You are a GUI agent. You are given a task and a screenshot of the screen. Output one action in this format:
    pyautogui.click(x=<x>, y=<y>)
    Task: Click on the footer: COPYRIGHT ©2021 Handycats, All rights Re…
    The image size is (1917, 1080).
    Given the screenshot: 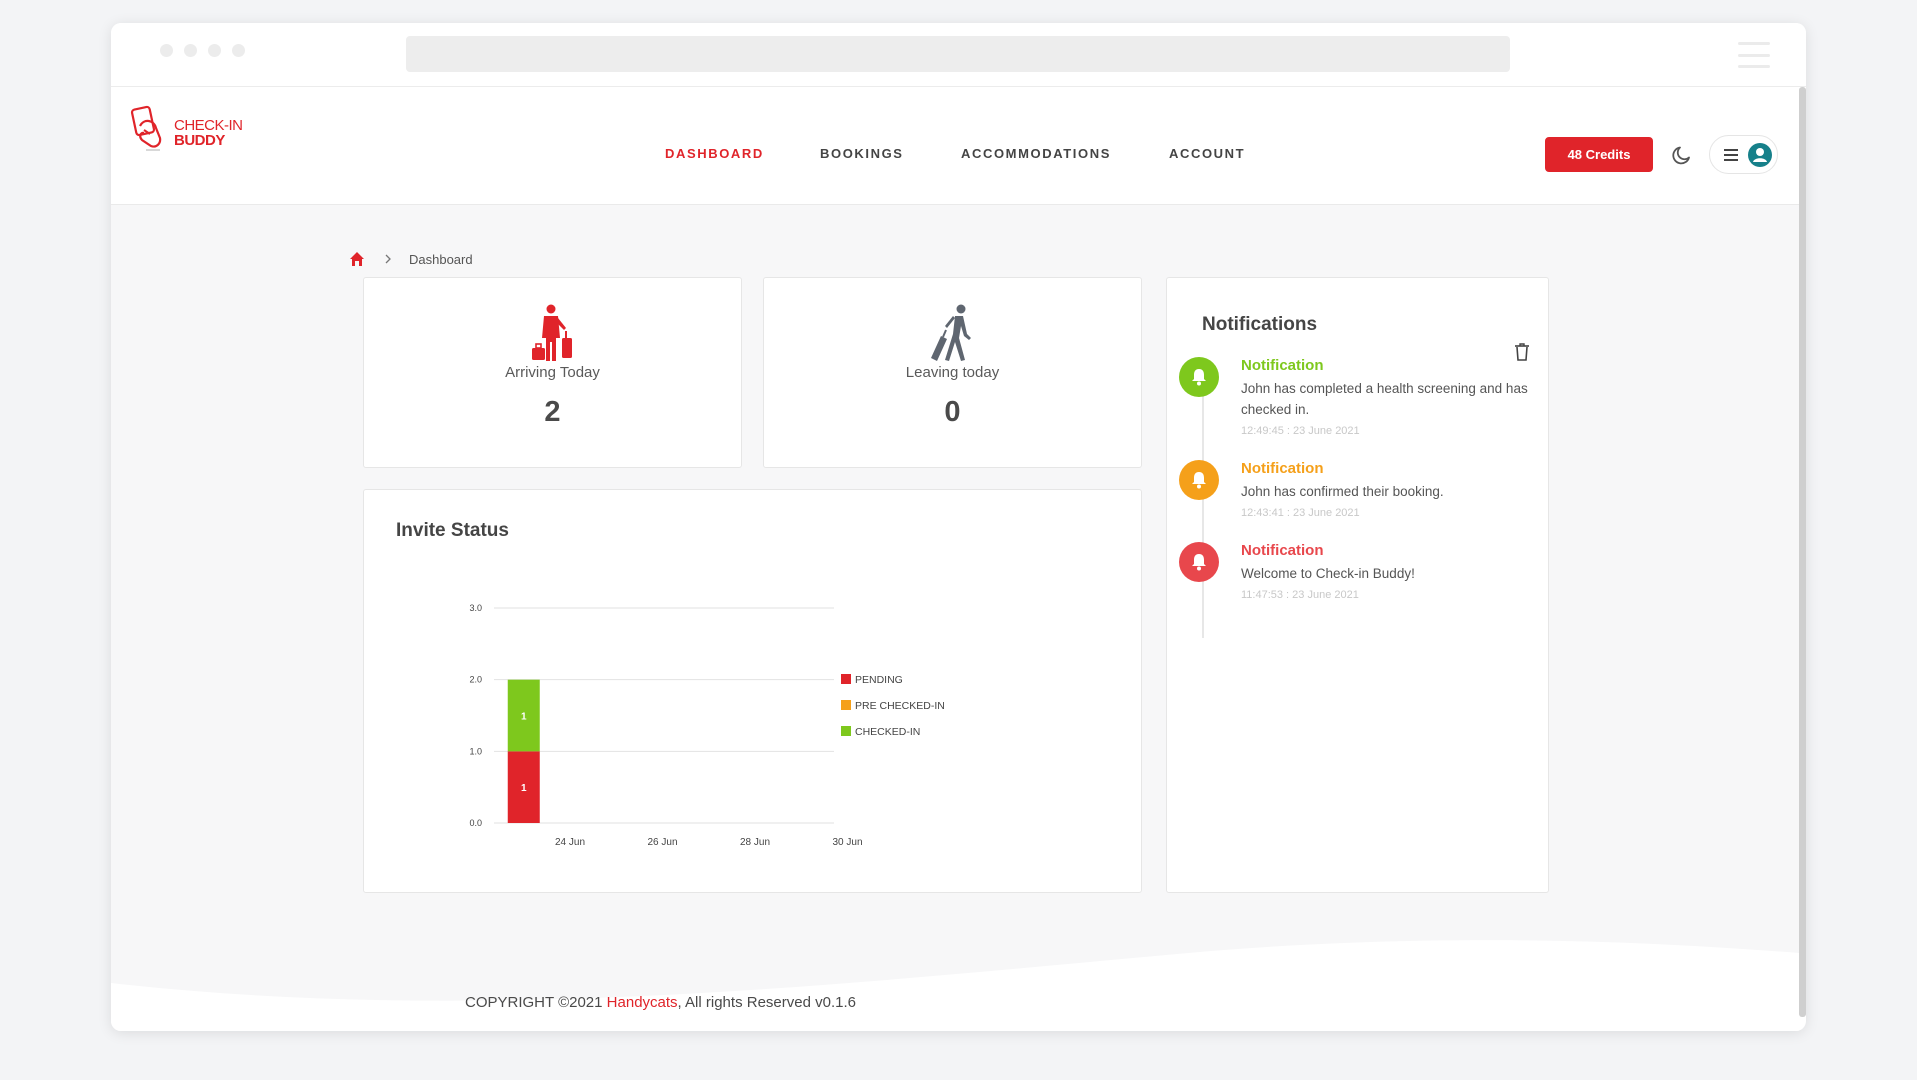 What is the action you would take?
    pyautogui.click(x=660, y=1002)
    